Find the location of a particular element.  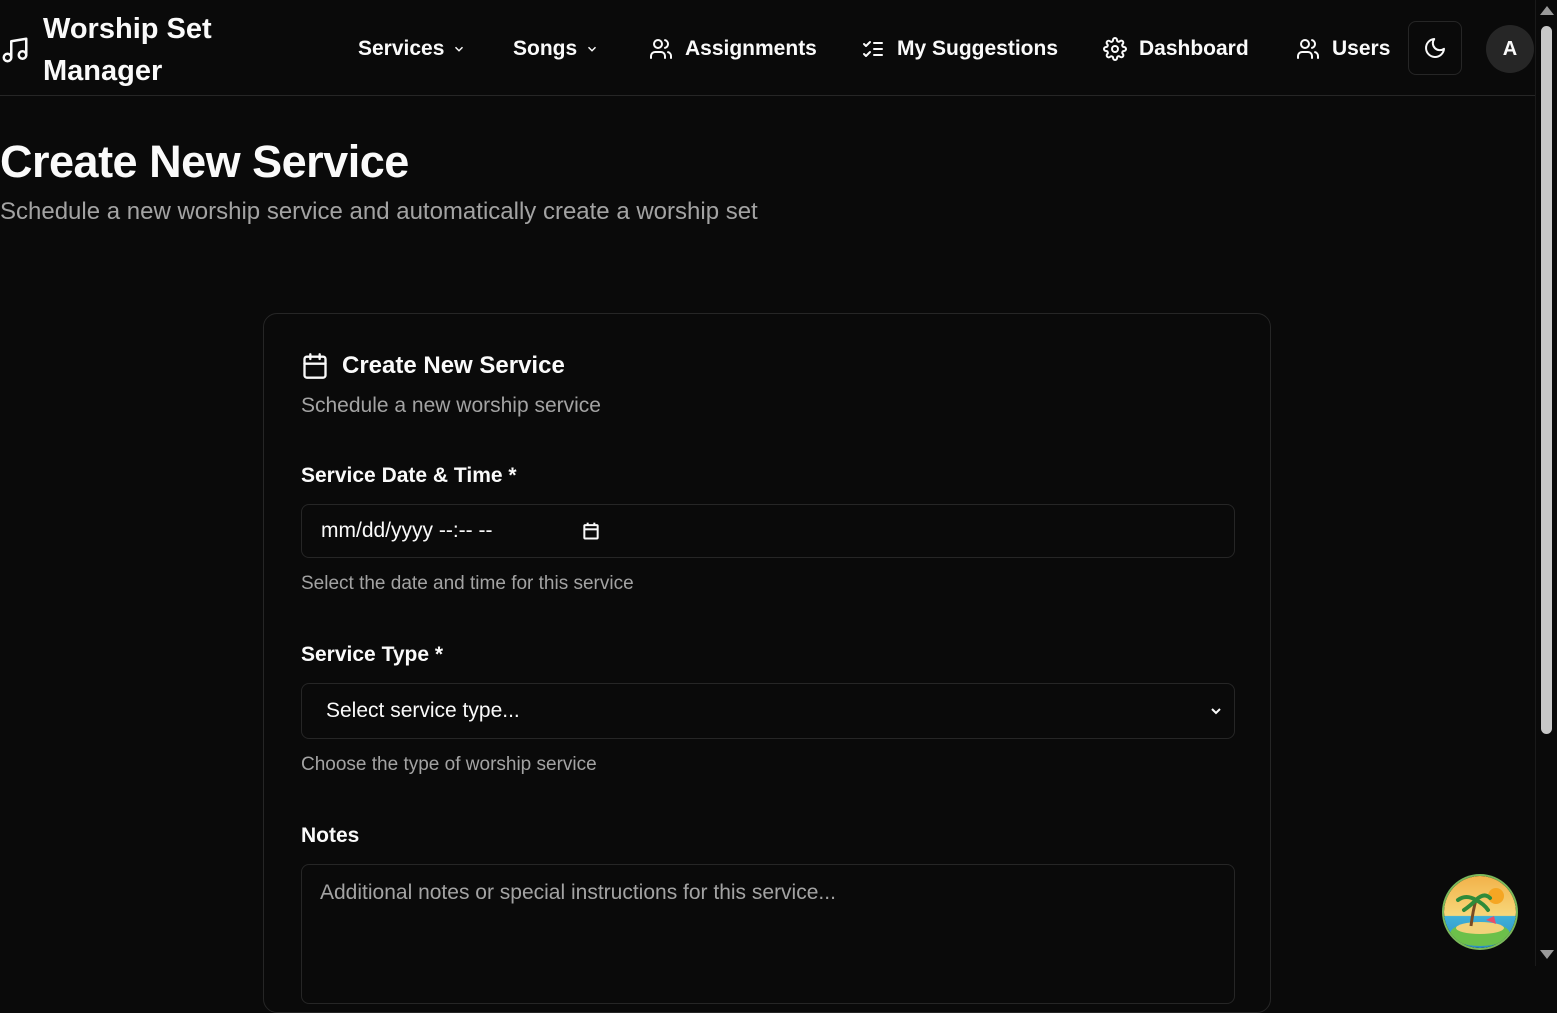

service-type-label: Service Type * is located at coordinates (372, 654).